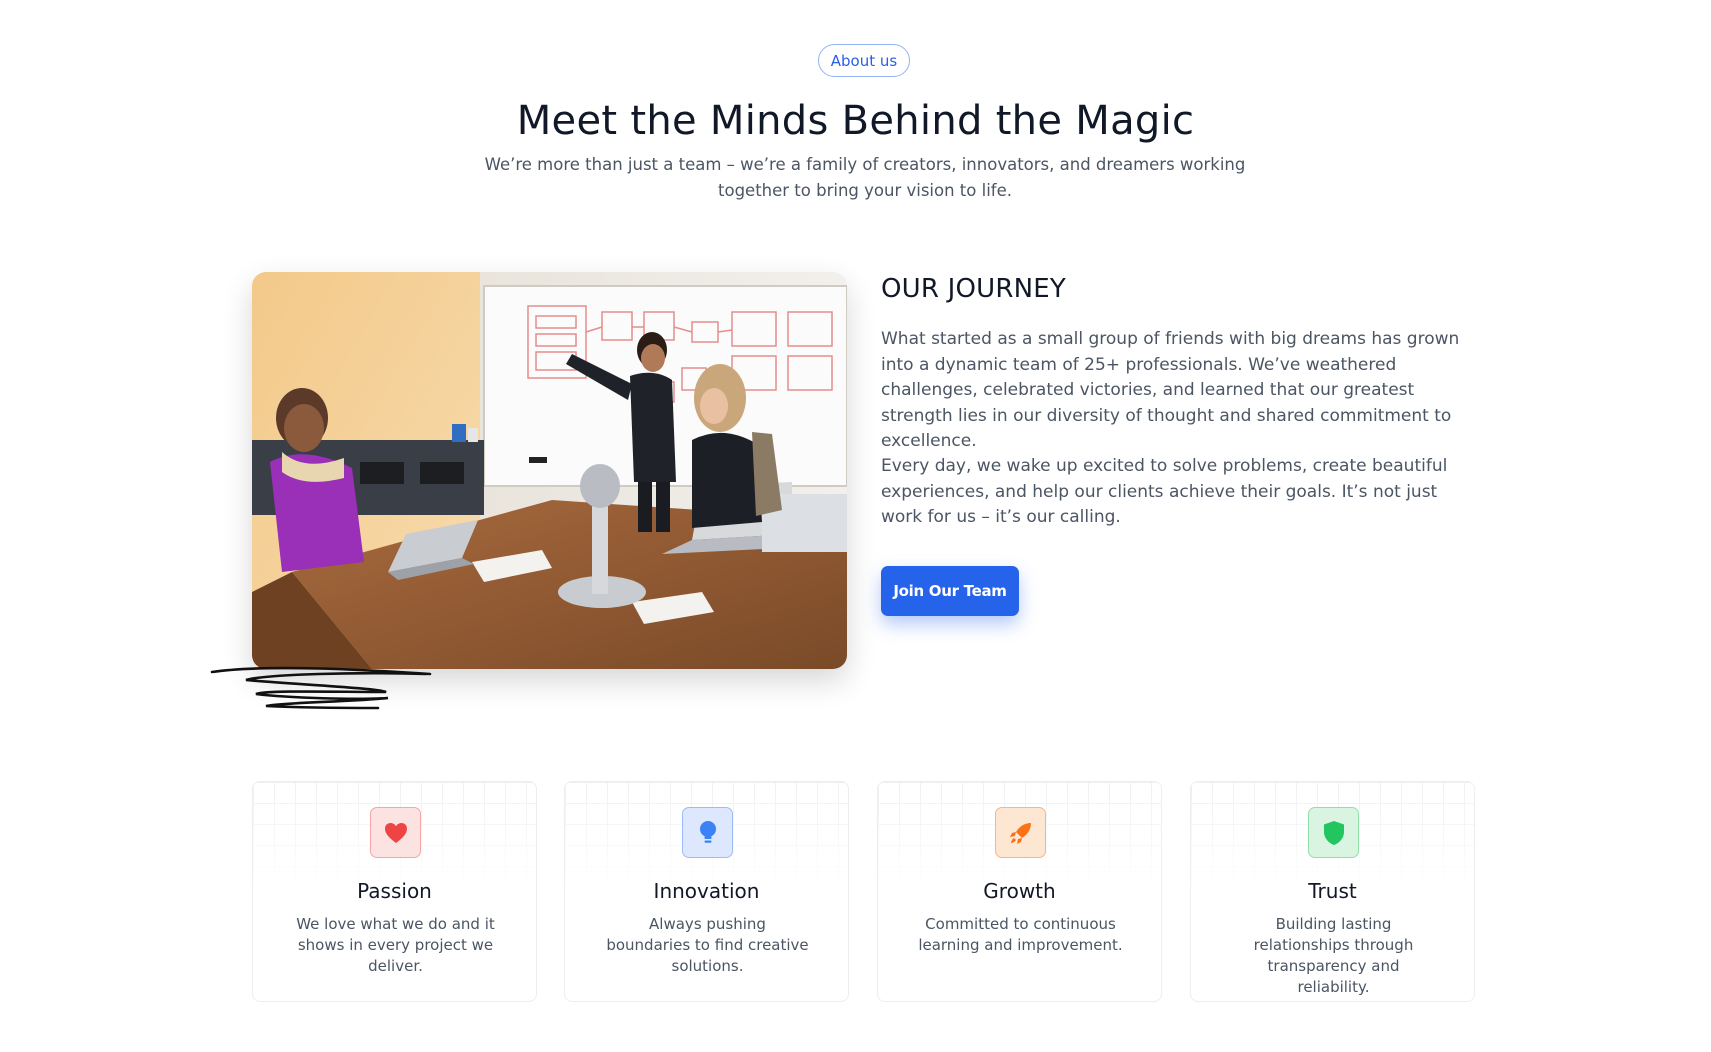 This screenshot has height=1052, width=1711. Describe the element at coordinates (1333, 832) in the screenshot. I see `shield-icon` at that location.